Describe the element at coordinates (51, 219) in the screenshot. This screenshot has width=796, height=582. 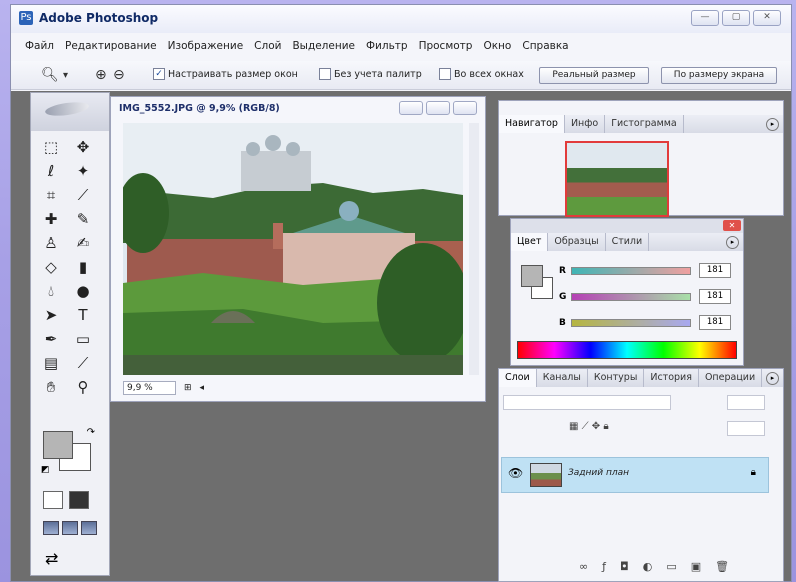
I see `healing-brush-tool-icon: ✚` at that location.